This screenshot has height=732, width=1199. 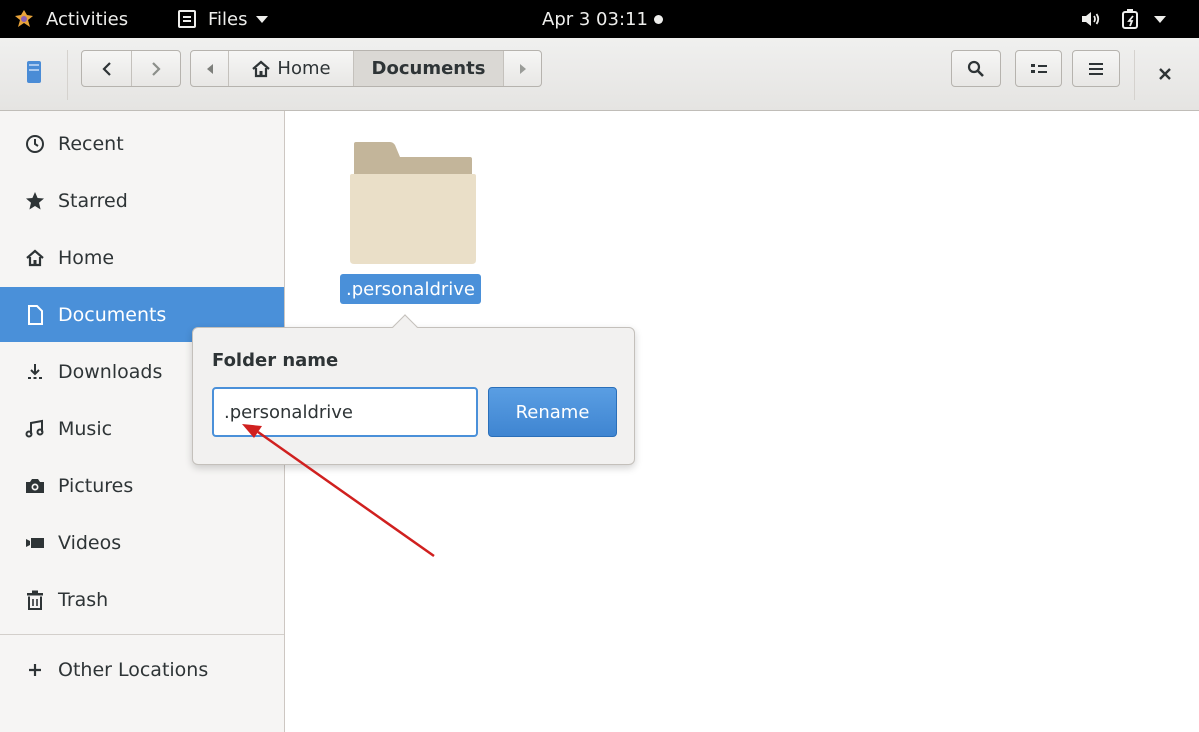 What do you see at coordinates (83, 599) in the screenshot?
I see `sidebar-item-label: Trash` at bounding box center [83, 599].